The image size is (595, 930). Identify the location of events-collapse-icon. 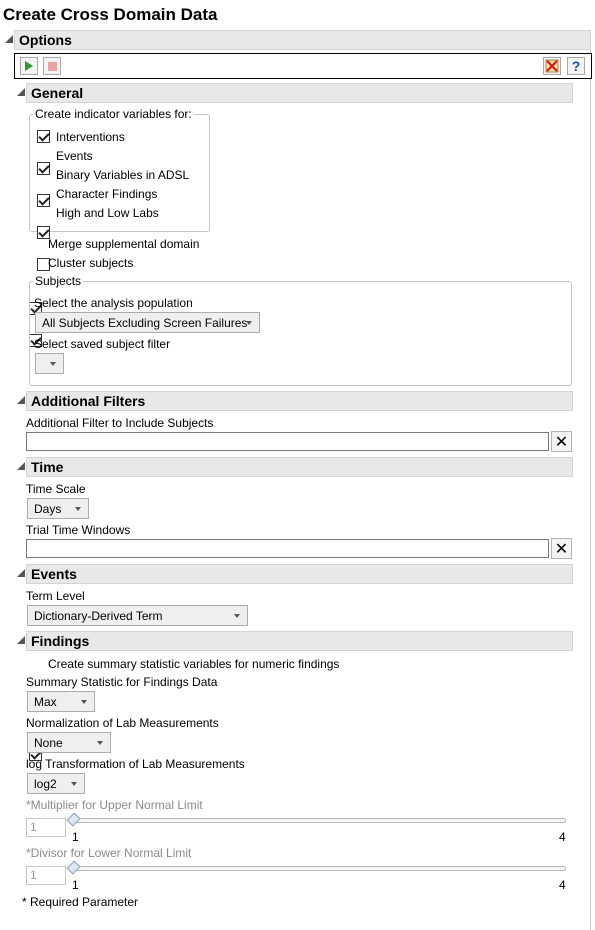
(21, 573).